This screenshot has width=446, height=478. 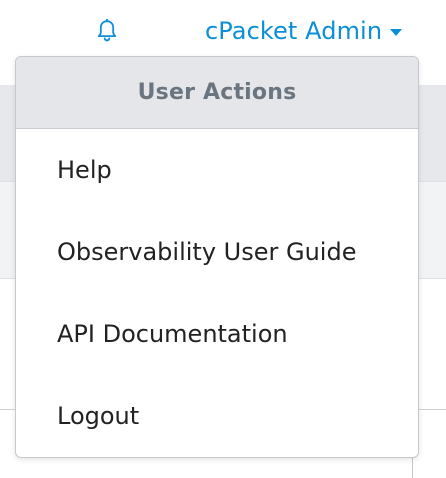 What do you see at coordinates (107, 30) in the screenshot?
I see `bell-icon` at bounding box center [107, 30].